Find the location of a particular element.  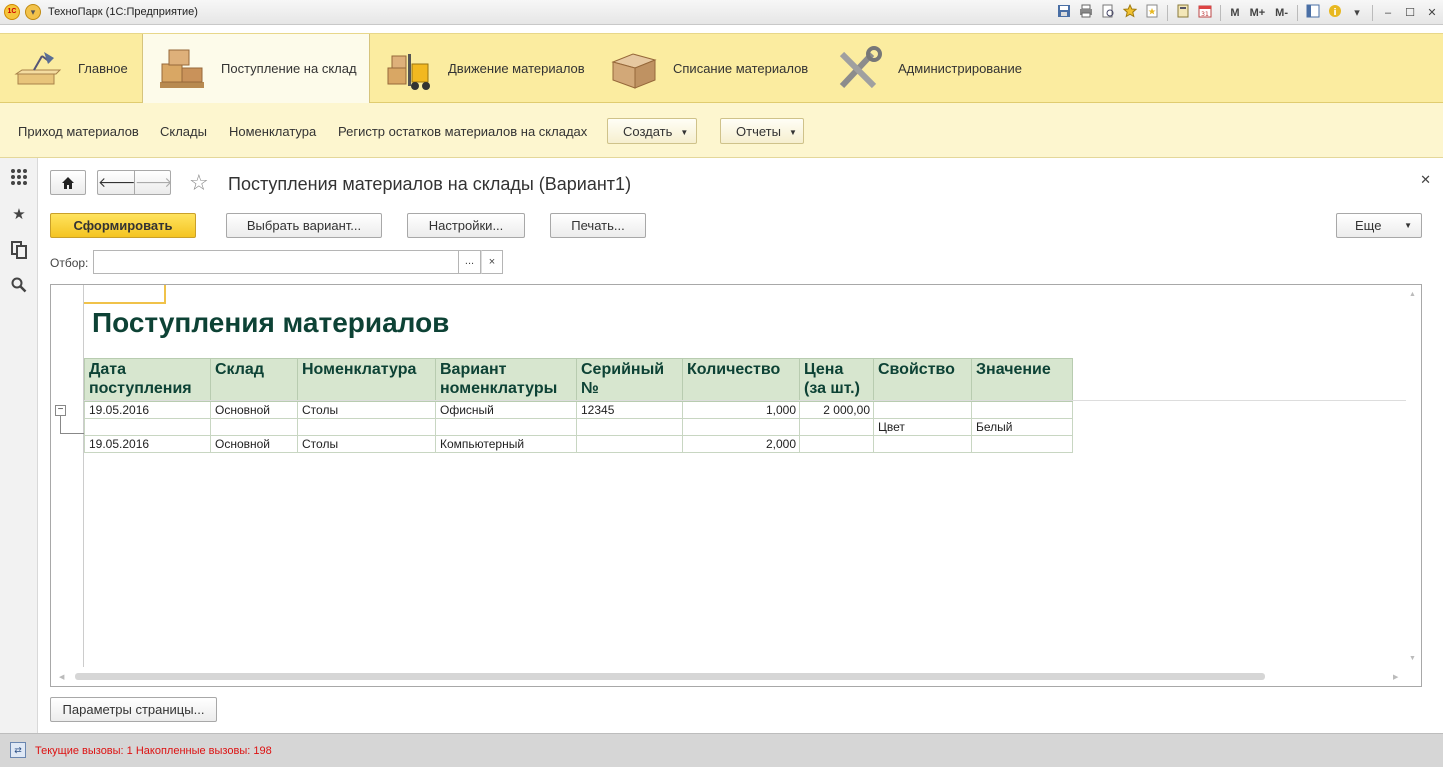

history-list-icon is located at coordinates (19, 251).